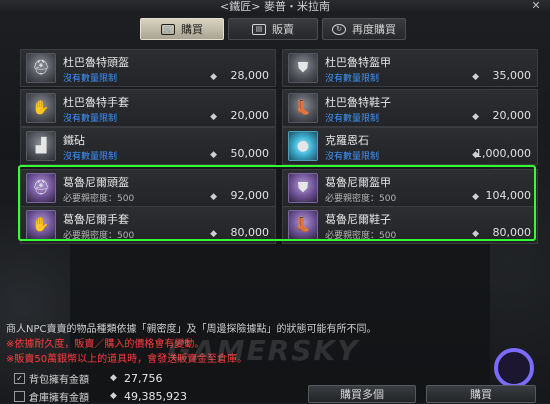  What do you see at coordinates (508, 195) in the screenshot?
I see `item-price: 104,000` at bounding box center [508, 195].